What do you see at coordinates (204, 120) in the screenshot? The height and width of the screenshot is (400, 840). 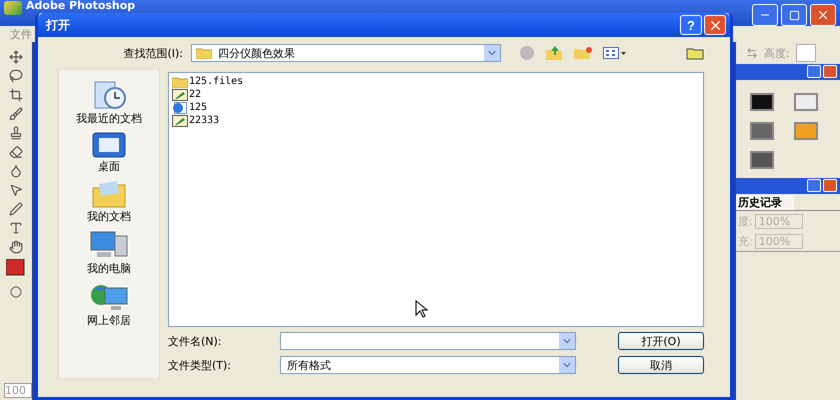 I see `file-item: 22333` at bounding box center [204, 120].